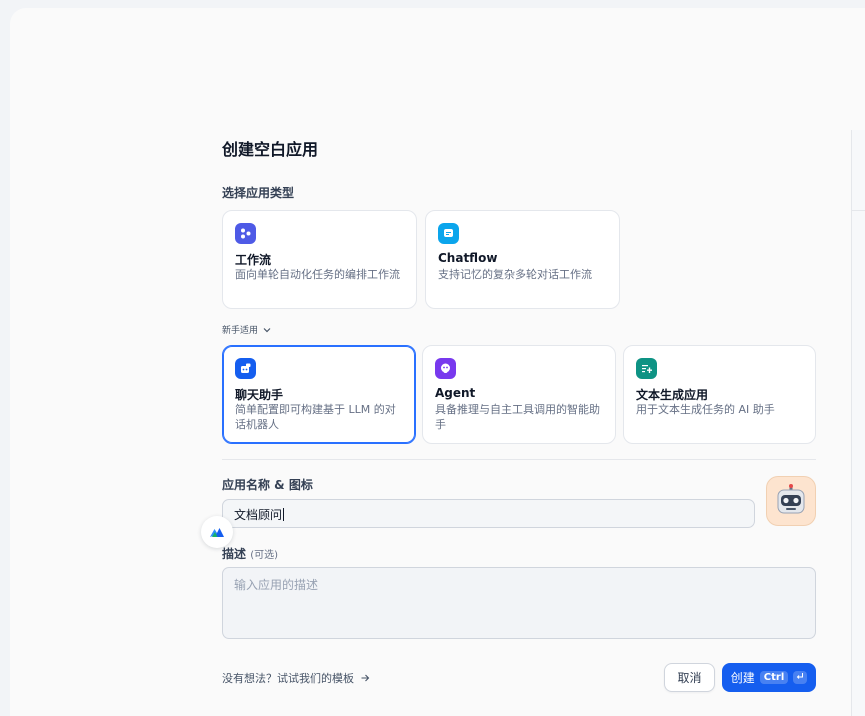 Image resolution: width=865 pixels, height=716 pixels. What do you see at coordinates (240, 331) in the screenshot?
I see `beginner-label: 新手适用` at bounding box center [240, 331].